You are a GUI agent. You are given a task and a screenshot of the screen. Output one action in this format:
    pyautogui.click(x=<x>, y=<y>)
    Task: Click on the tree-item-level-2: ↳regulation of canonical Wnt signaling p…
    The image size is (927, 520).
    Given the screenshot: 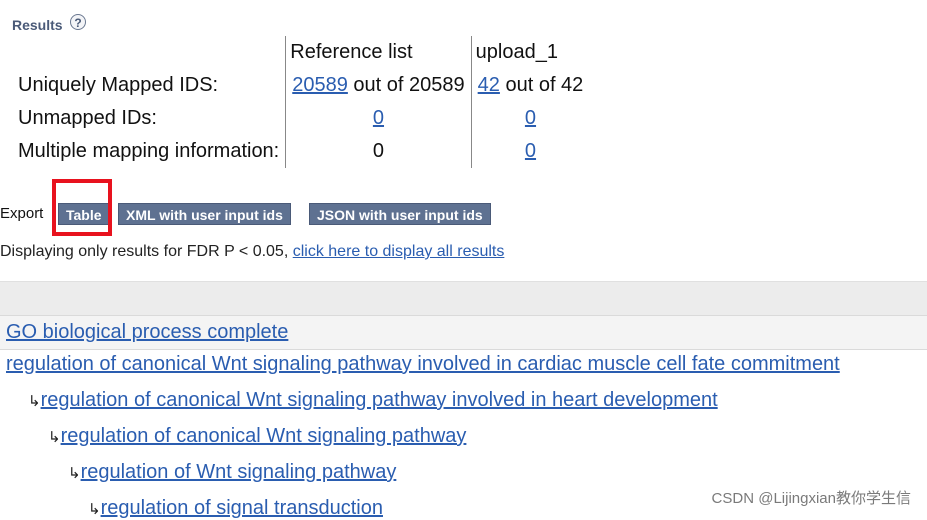 What is the action you would take?
    pyautogui.click(x=257, y=436)
    